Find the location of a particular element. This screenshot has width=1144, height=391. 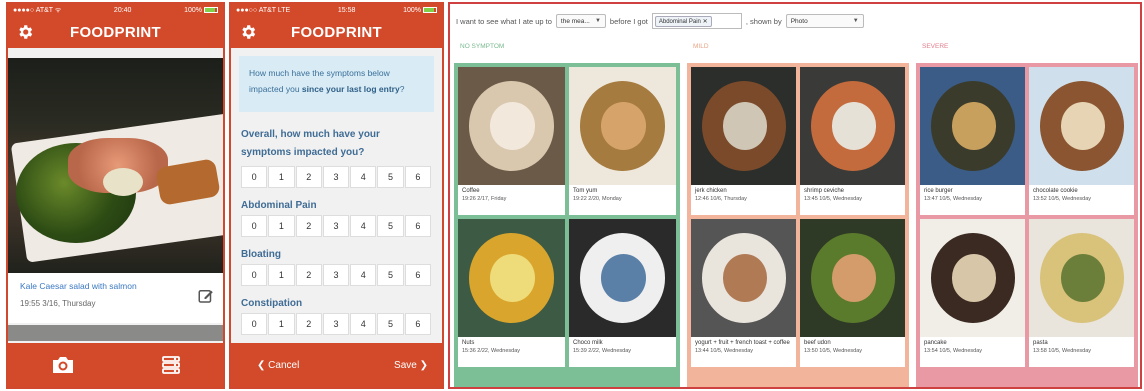

food-card: pancake 13:54 10/5, Wednesday is located at coordinates (972, 293).